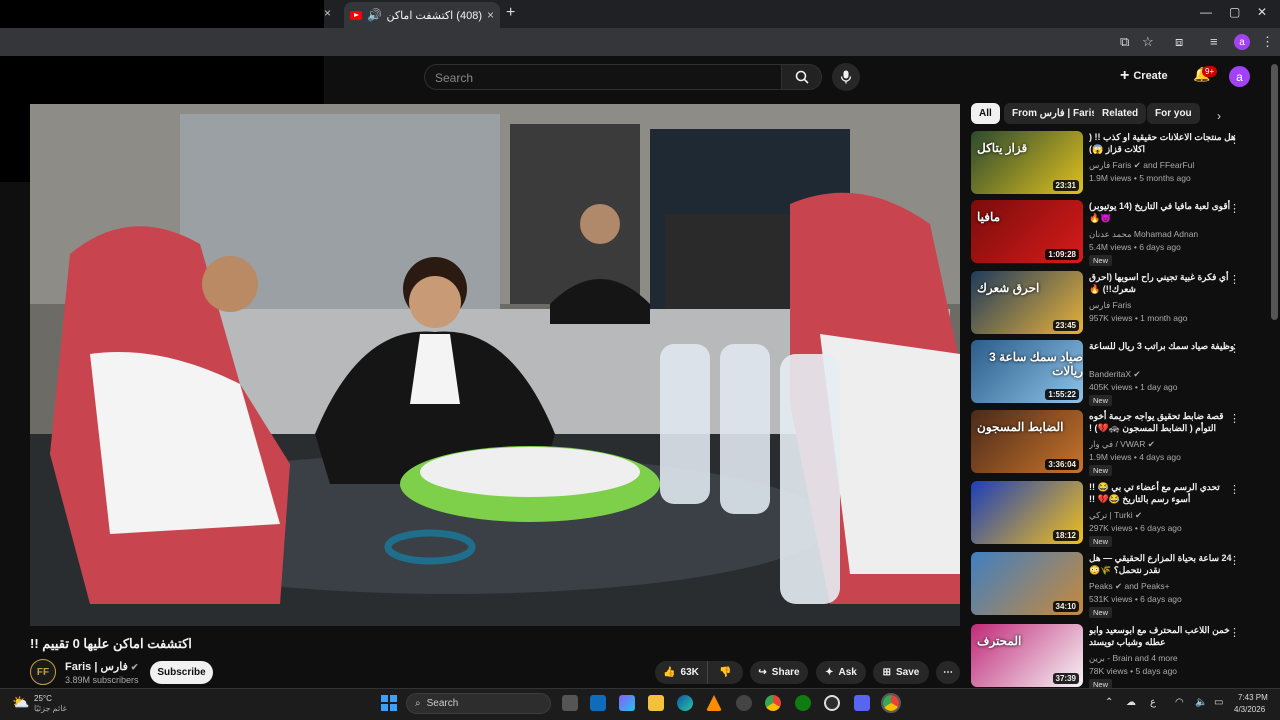  Describe the element at coordinates (801, 77) in the screenshot. I see `search-button` at that location.